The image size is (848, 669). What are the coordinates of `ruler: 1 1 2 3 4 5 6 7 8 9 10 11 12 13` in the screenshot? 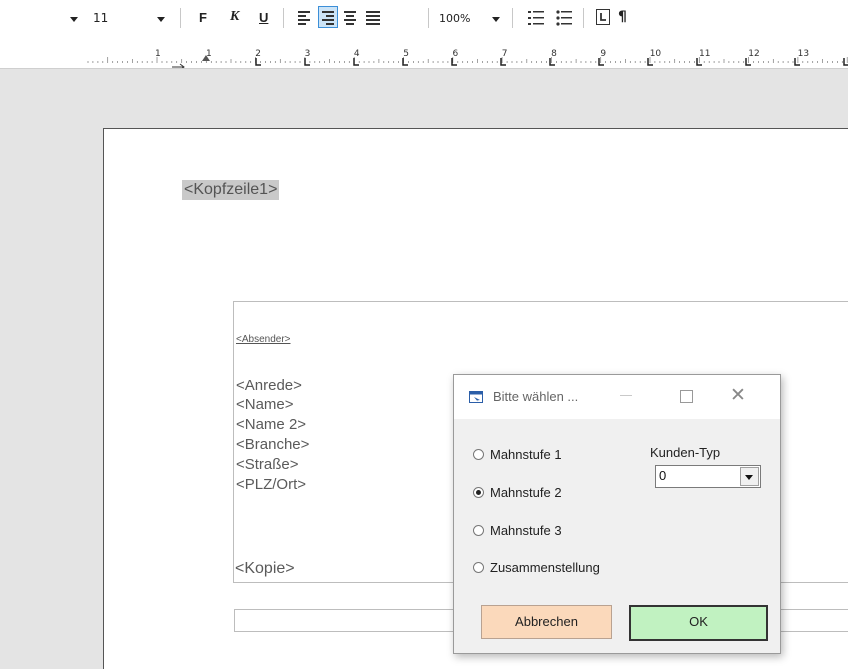 It's located at (424, 55).